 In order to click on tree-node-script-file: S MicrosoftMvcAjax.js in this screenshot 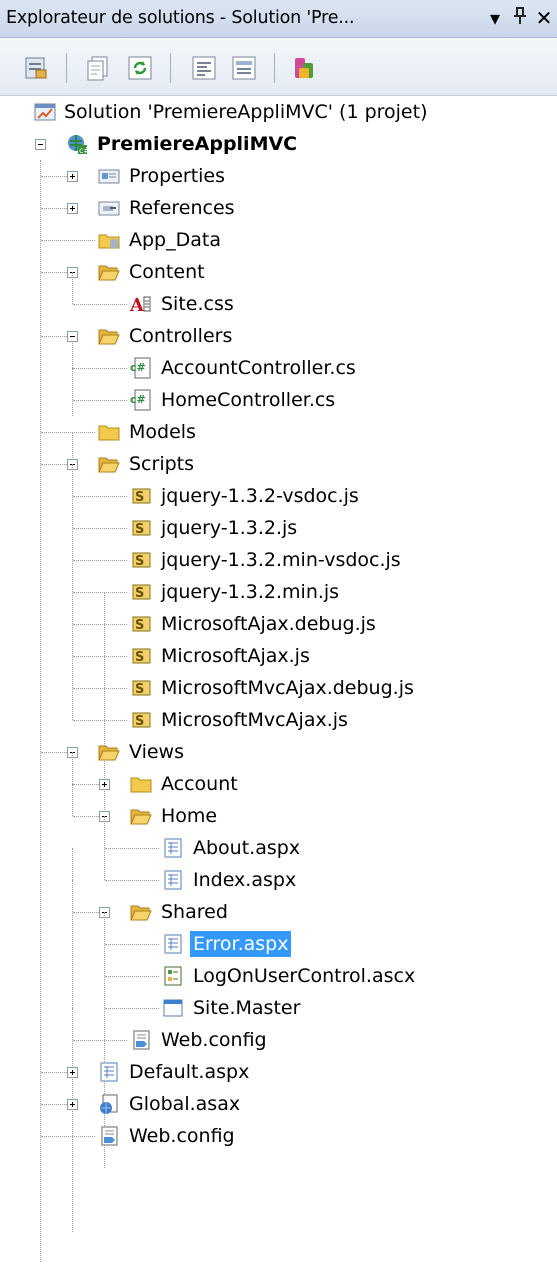, I will do `click(278, 720)`.